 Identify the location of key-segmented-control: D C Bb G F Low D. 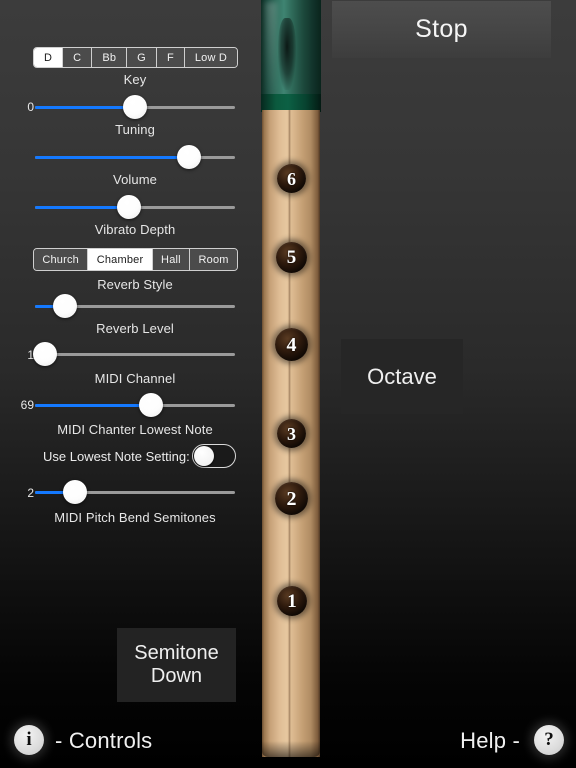
(135, 57).